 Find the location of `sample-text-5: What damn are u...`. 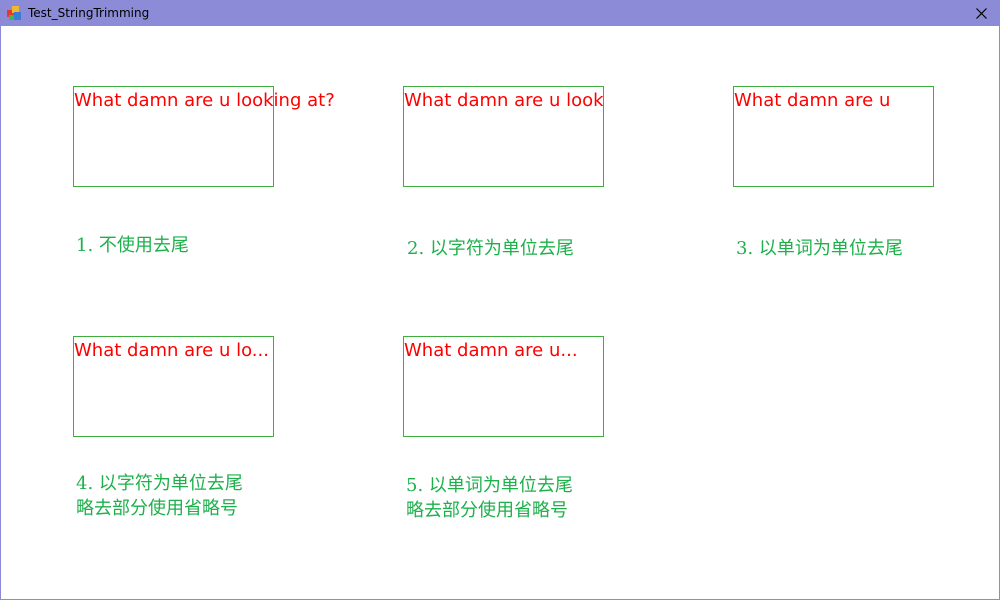

sample-text-5: What damn are u... is located at coordinates (491, 351).